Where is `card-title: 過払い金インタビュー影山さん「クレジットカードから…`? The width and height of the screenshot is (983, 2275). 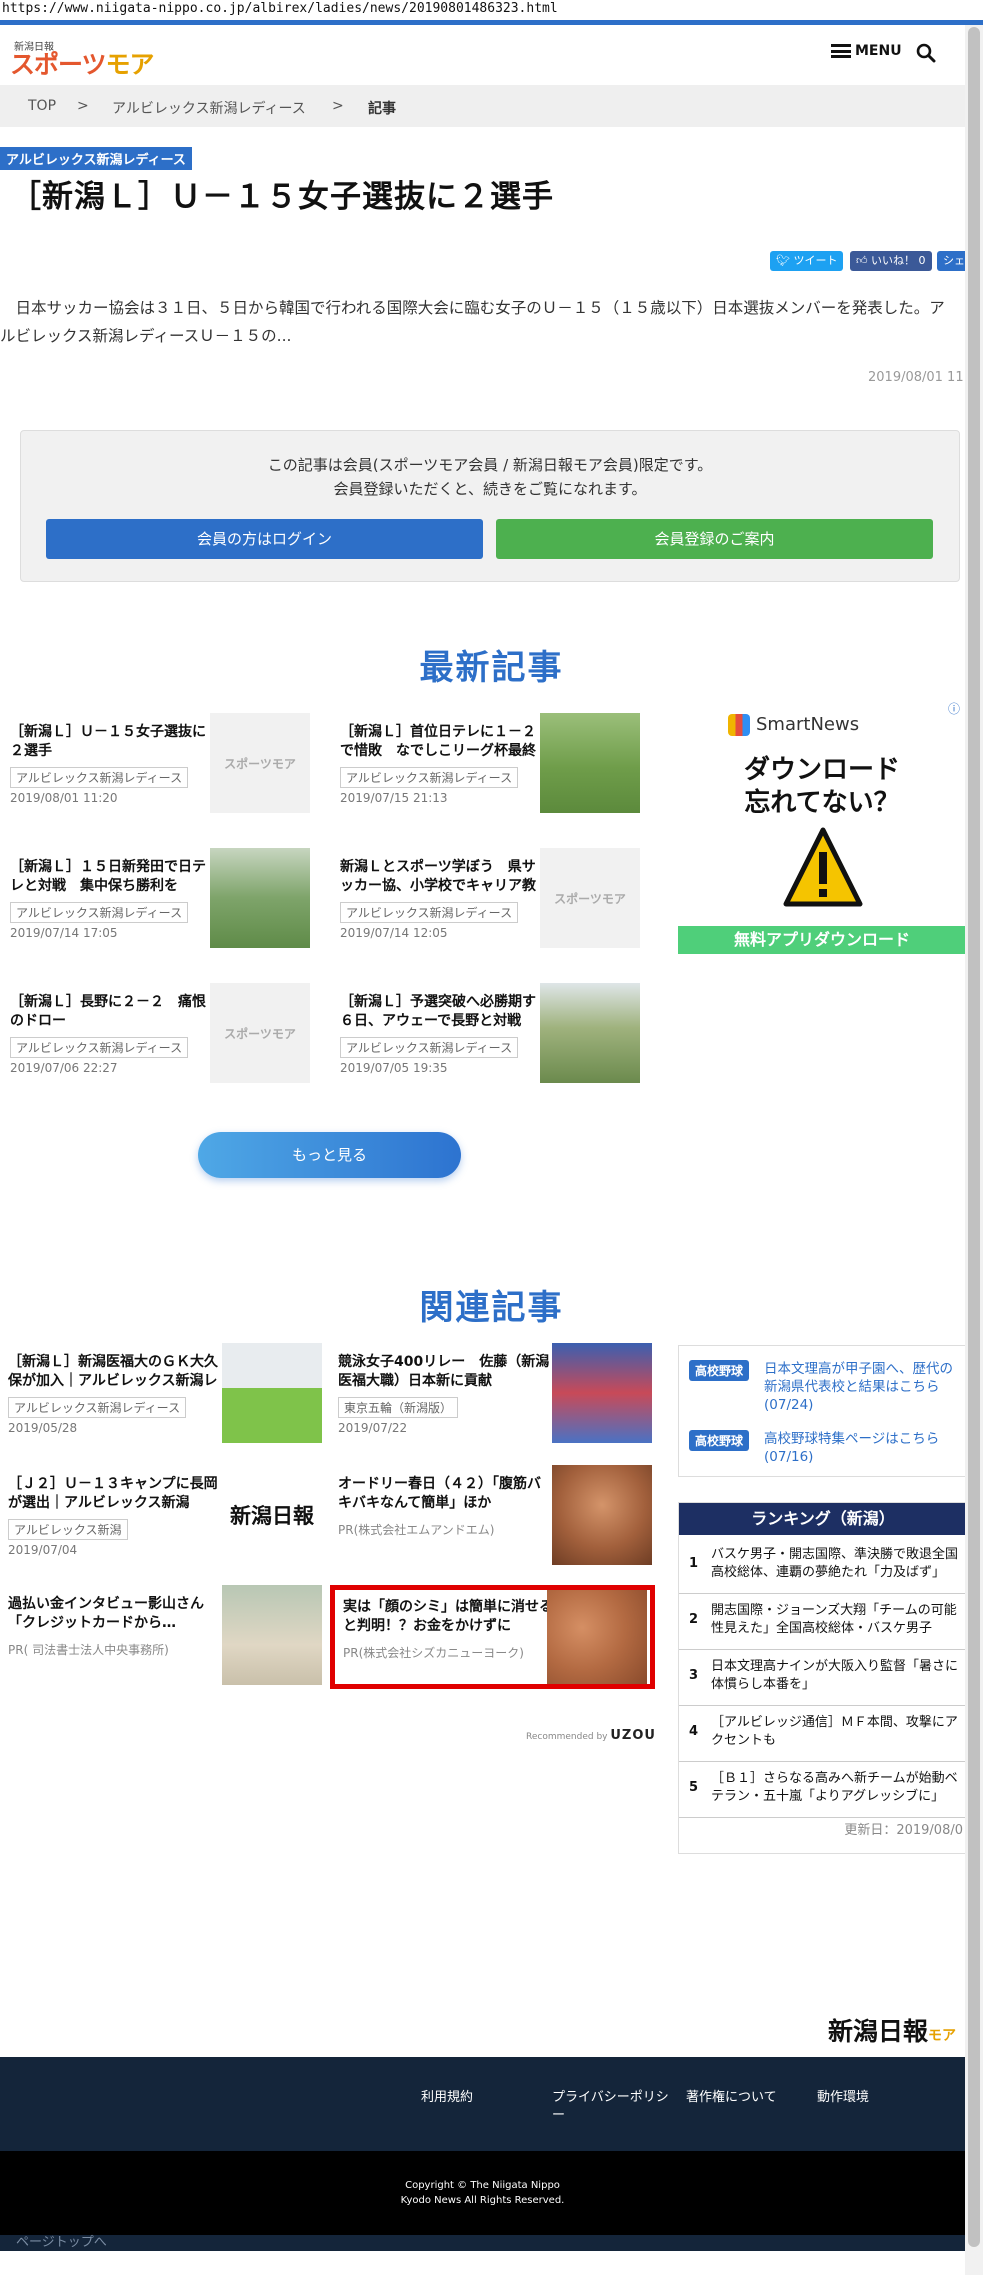
card-title: 過払い金インタビュー影山さん「クレジットカードから… is located at coordinates (115, 1614).